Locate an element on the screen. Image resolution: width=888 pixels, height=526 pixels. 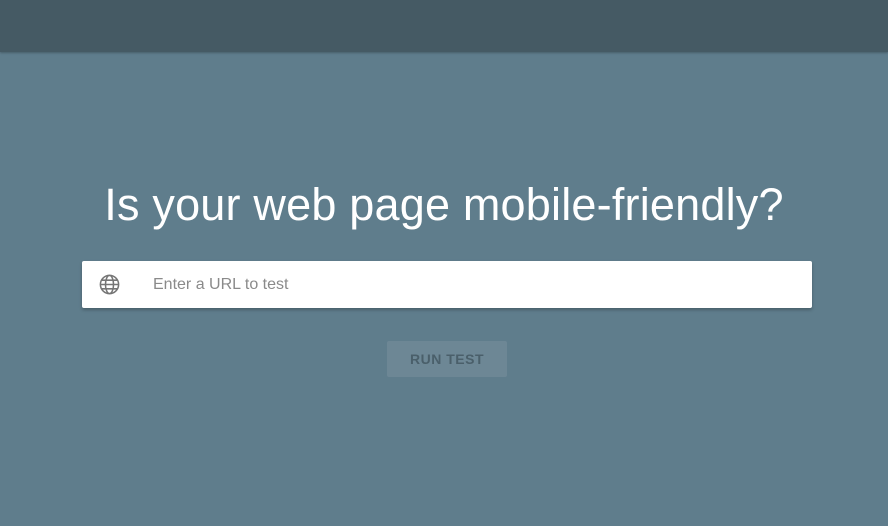
page-title: Is your web page mobile-friendly? is located at coordinates (444, 204).